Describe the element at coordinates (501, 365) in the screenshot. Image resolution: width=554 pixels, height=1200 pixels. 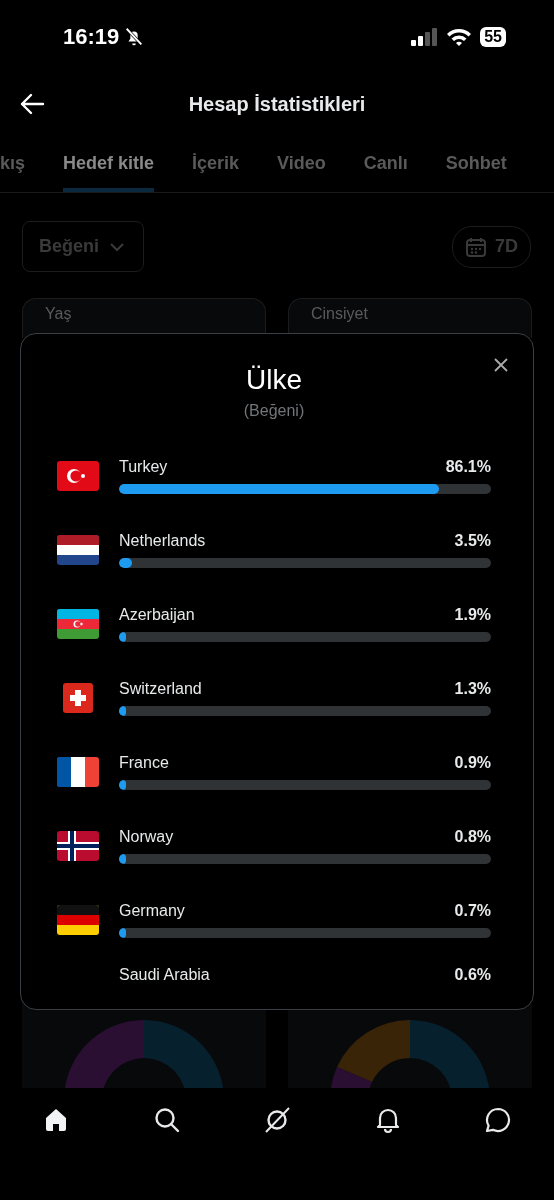
I see `close-icon` at that location.